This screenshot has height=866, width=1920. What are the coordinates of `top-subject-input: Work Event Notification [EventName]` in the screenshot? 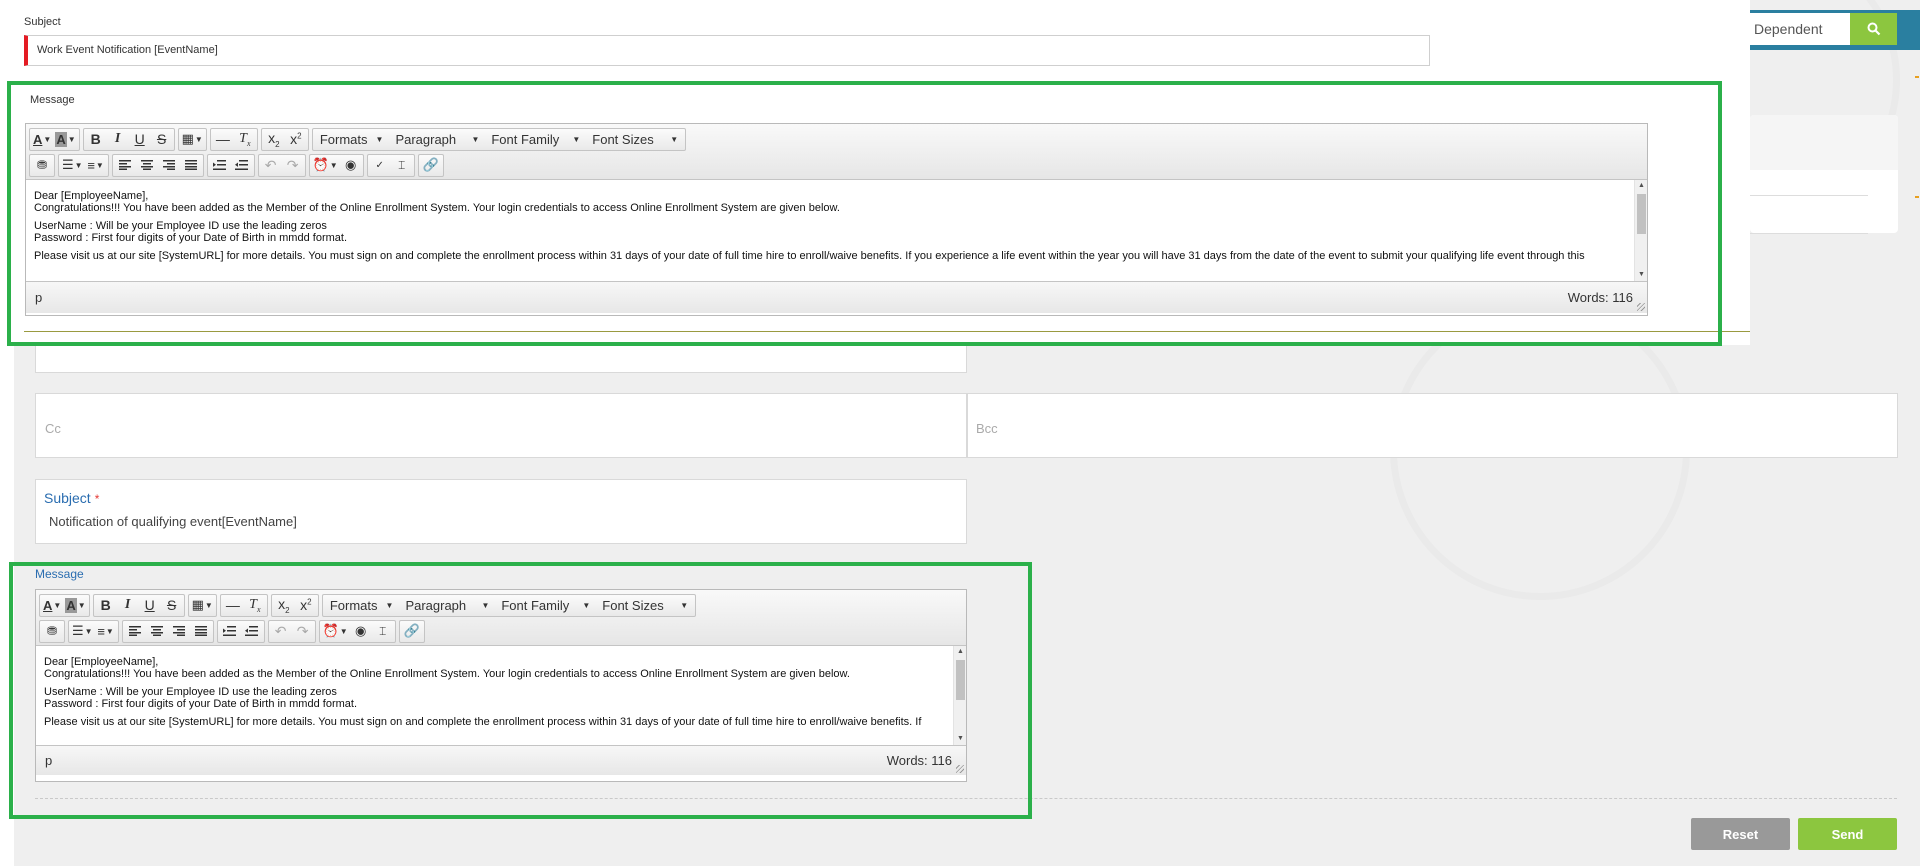 It's located at (727, 50).